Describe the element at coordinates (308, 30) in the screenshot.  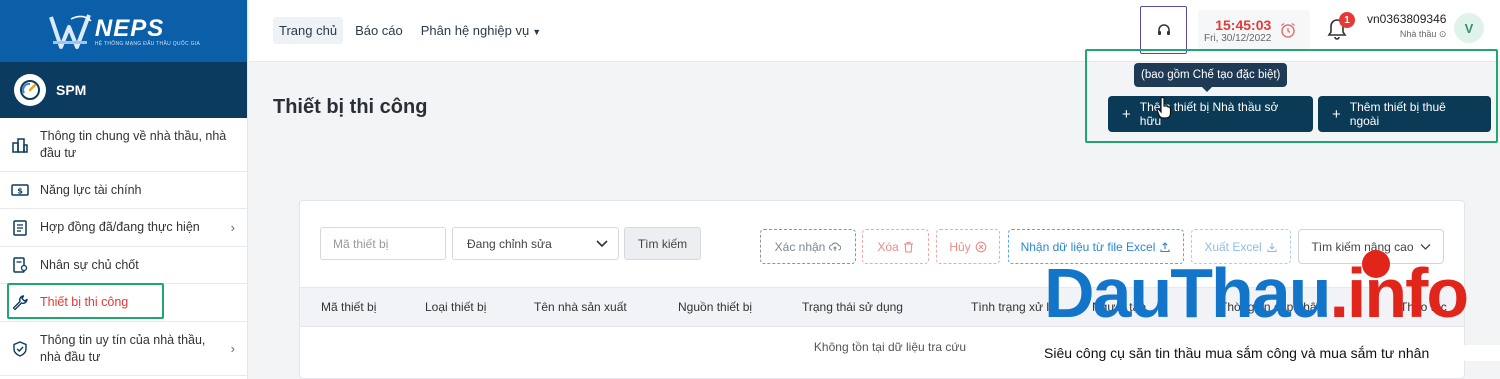
I see `nav-home: Trang chủ` at that location.